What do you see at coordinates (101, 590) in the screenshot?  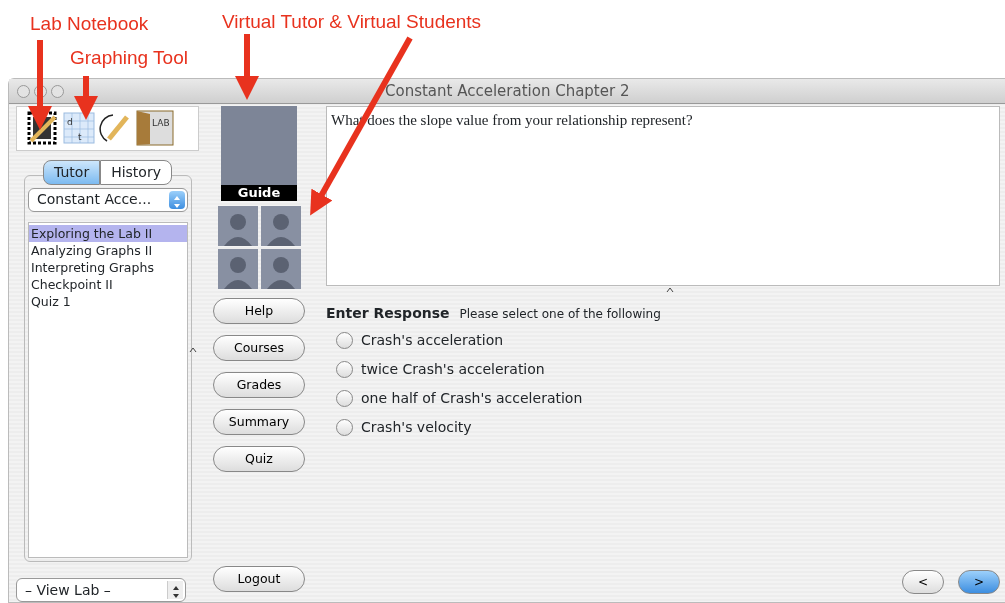 I see `lab-select: – View Lab –` at bounding box center [101, 590].